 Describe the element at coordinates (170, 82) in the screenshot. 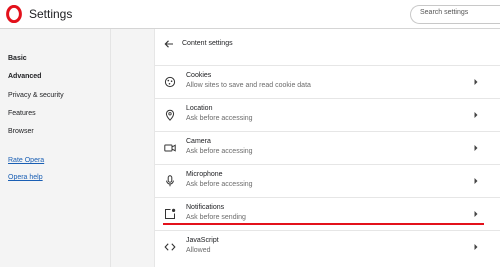

I see `cookie-icon` at that location.